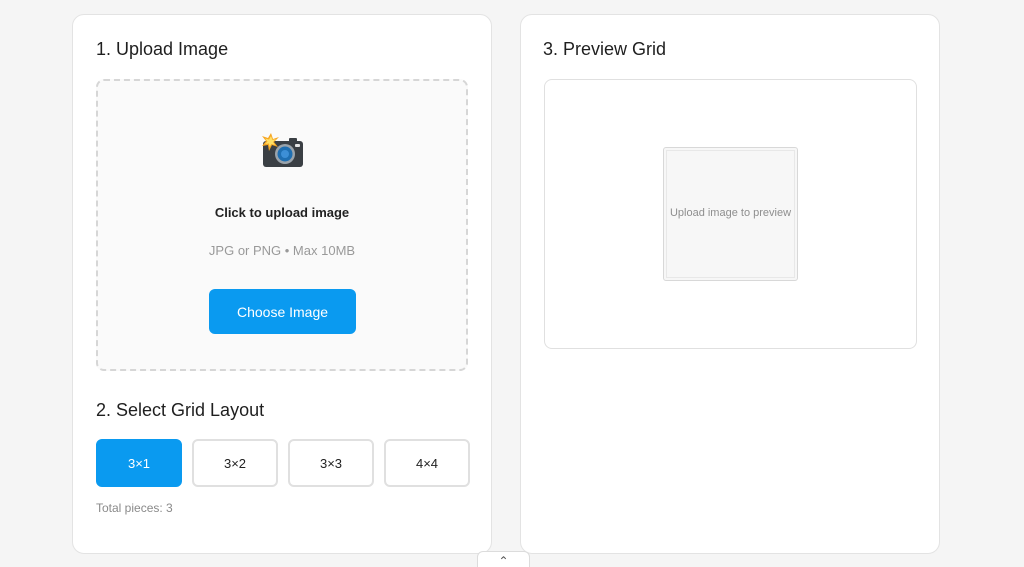  Describe the element at coordinates (134, 508) in the screenshot. I see `total-pieces-count: Total pieces: 3` at that location.